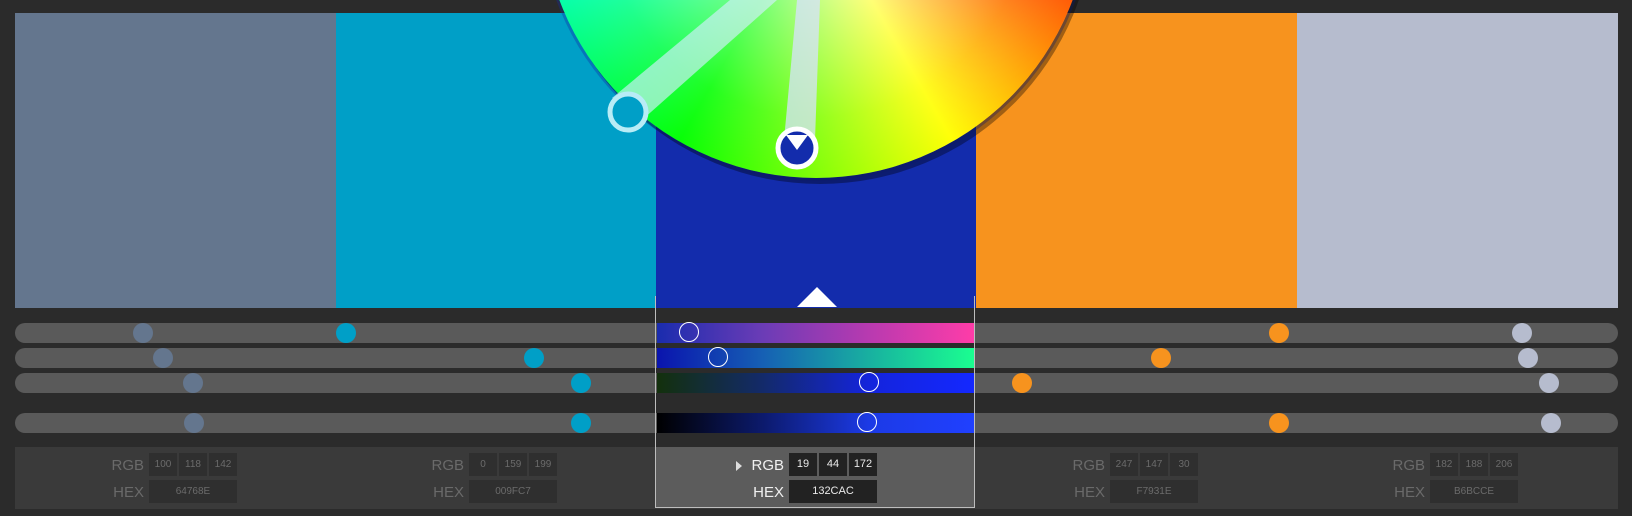 The height and width of the screenshot is (516, 1632). Describe the element at coordinates (1408, 465) in the screenshot. I see `rgb-label-5: RGB` at that location.